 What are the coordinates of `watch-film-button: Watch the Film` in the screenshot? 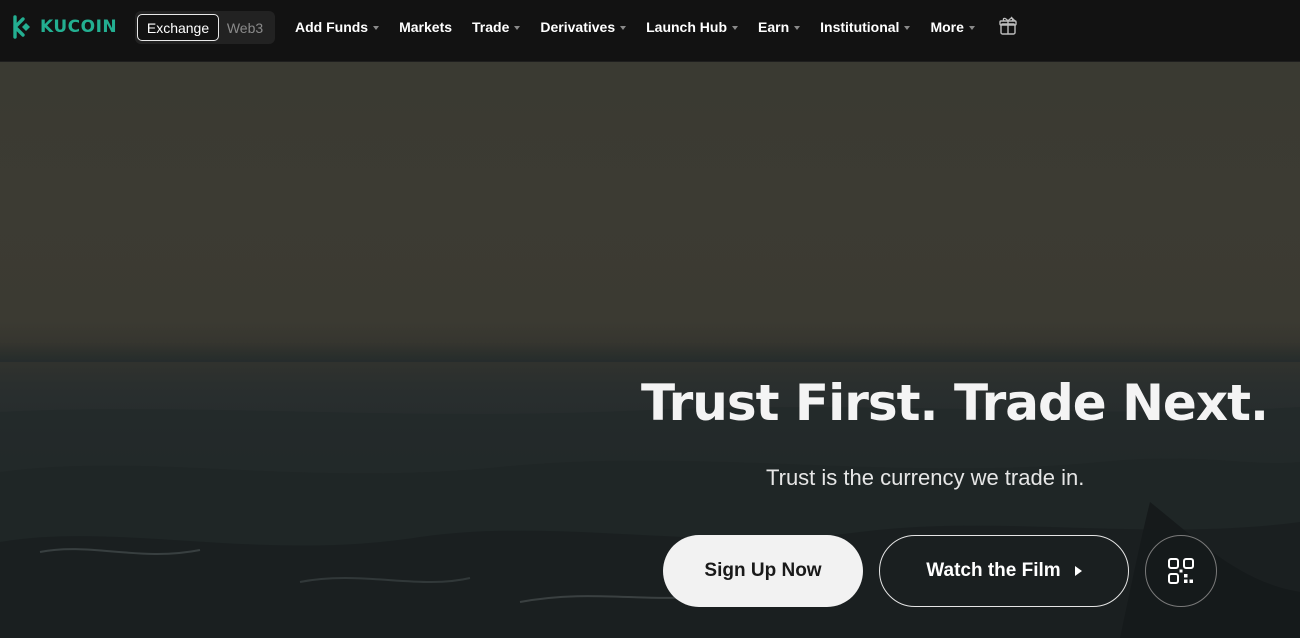 It's located at (1004, 571).